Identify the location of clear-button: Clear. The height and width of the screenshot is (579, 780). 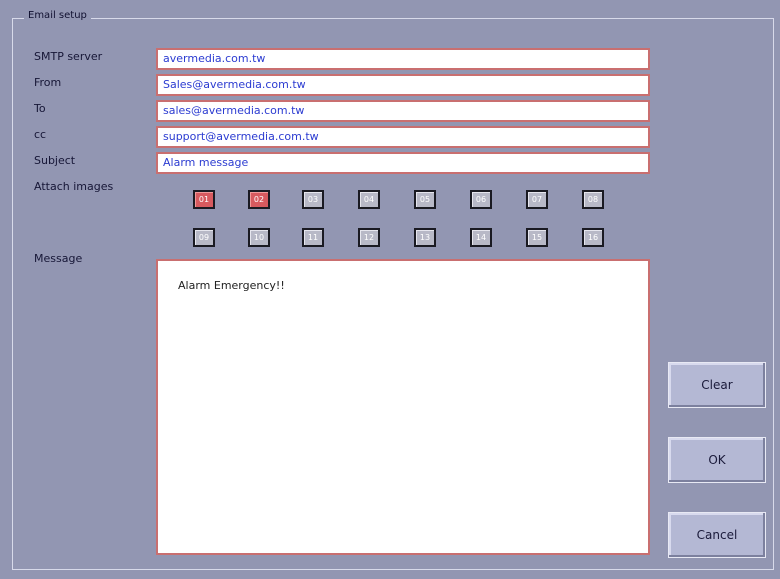
(717, 385).